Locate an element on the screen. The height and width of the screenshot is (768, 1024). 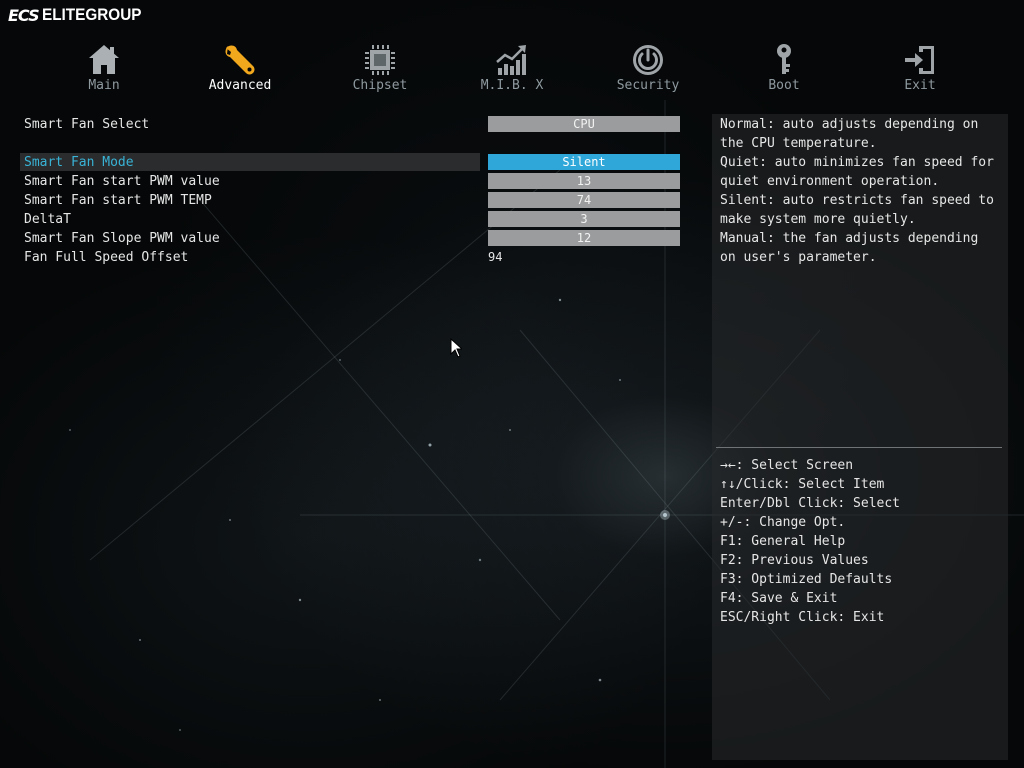
power-lock-icon is located at coordinates (648, 60).